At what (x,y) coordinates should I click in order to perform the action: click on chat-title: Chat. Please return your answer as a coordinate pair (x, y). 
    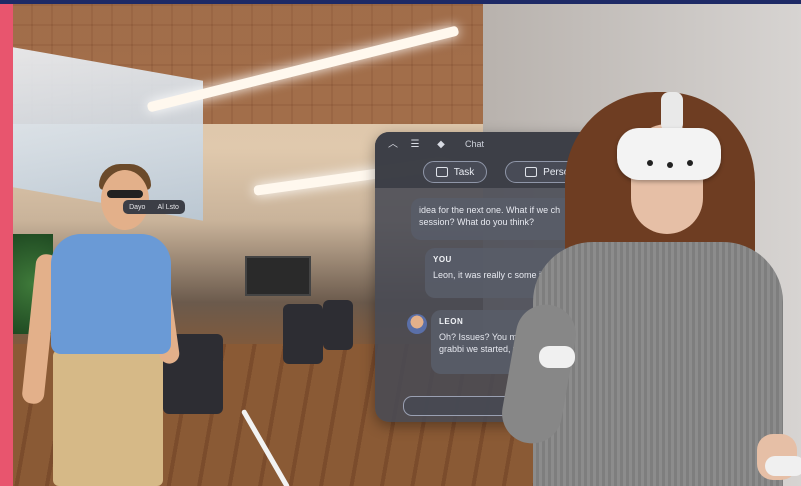
    Looking at the image, I should click on (475, 144).